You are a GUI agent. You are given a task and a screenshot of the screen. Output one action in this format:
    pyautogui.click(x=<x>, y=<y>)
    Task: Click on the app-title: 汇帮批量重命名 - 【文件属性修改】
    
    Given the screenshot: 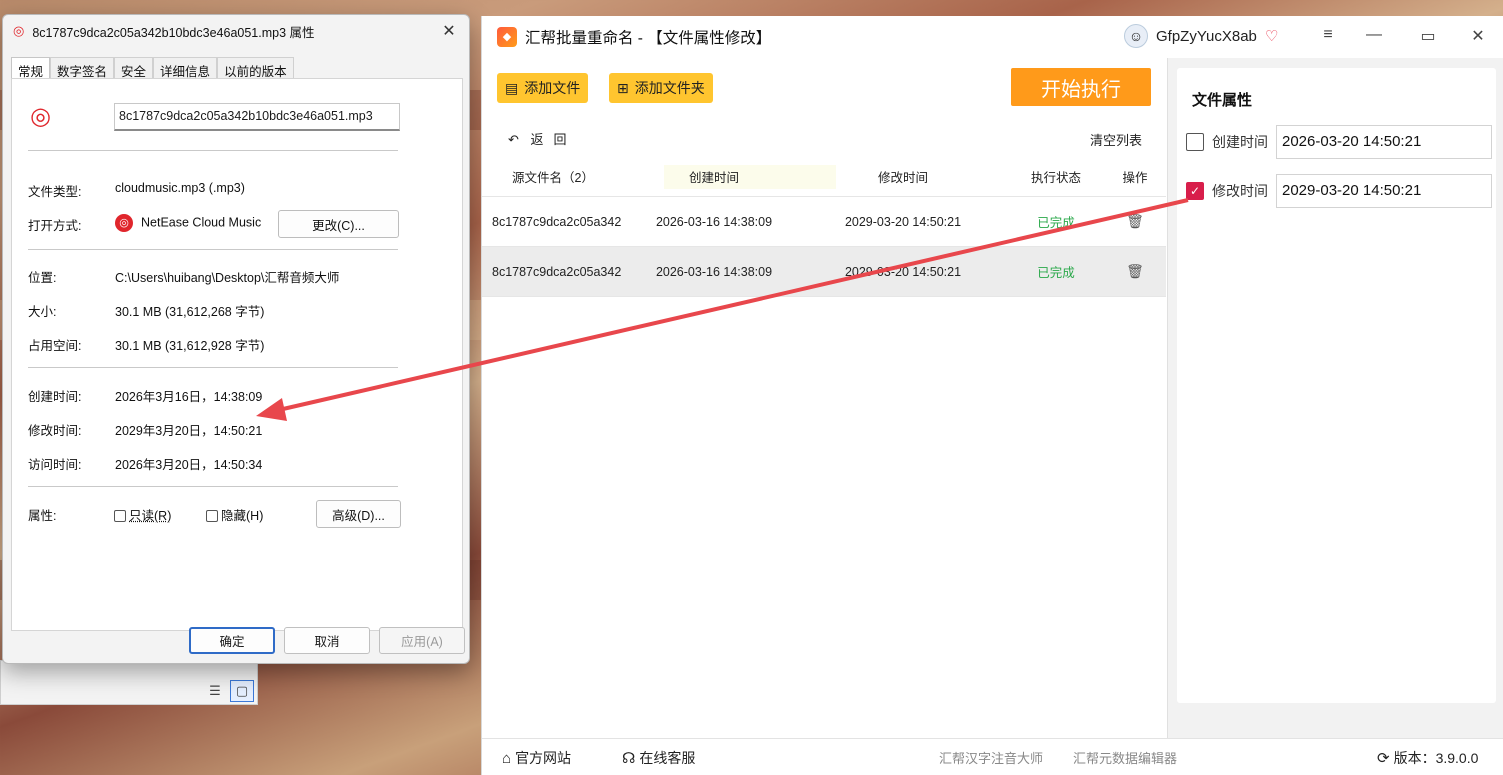 What is the action you would take?
    pyautogui.click(x=648, y=38)
    